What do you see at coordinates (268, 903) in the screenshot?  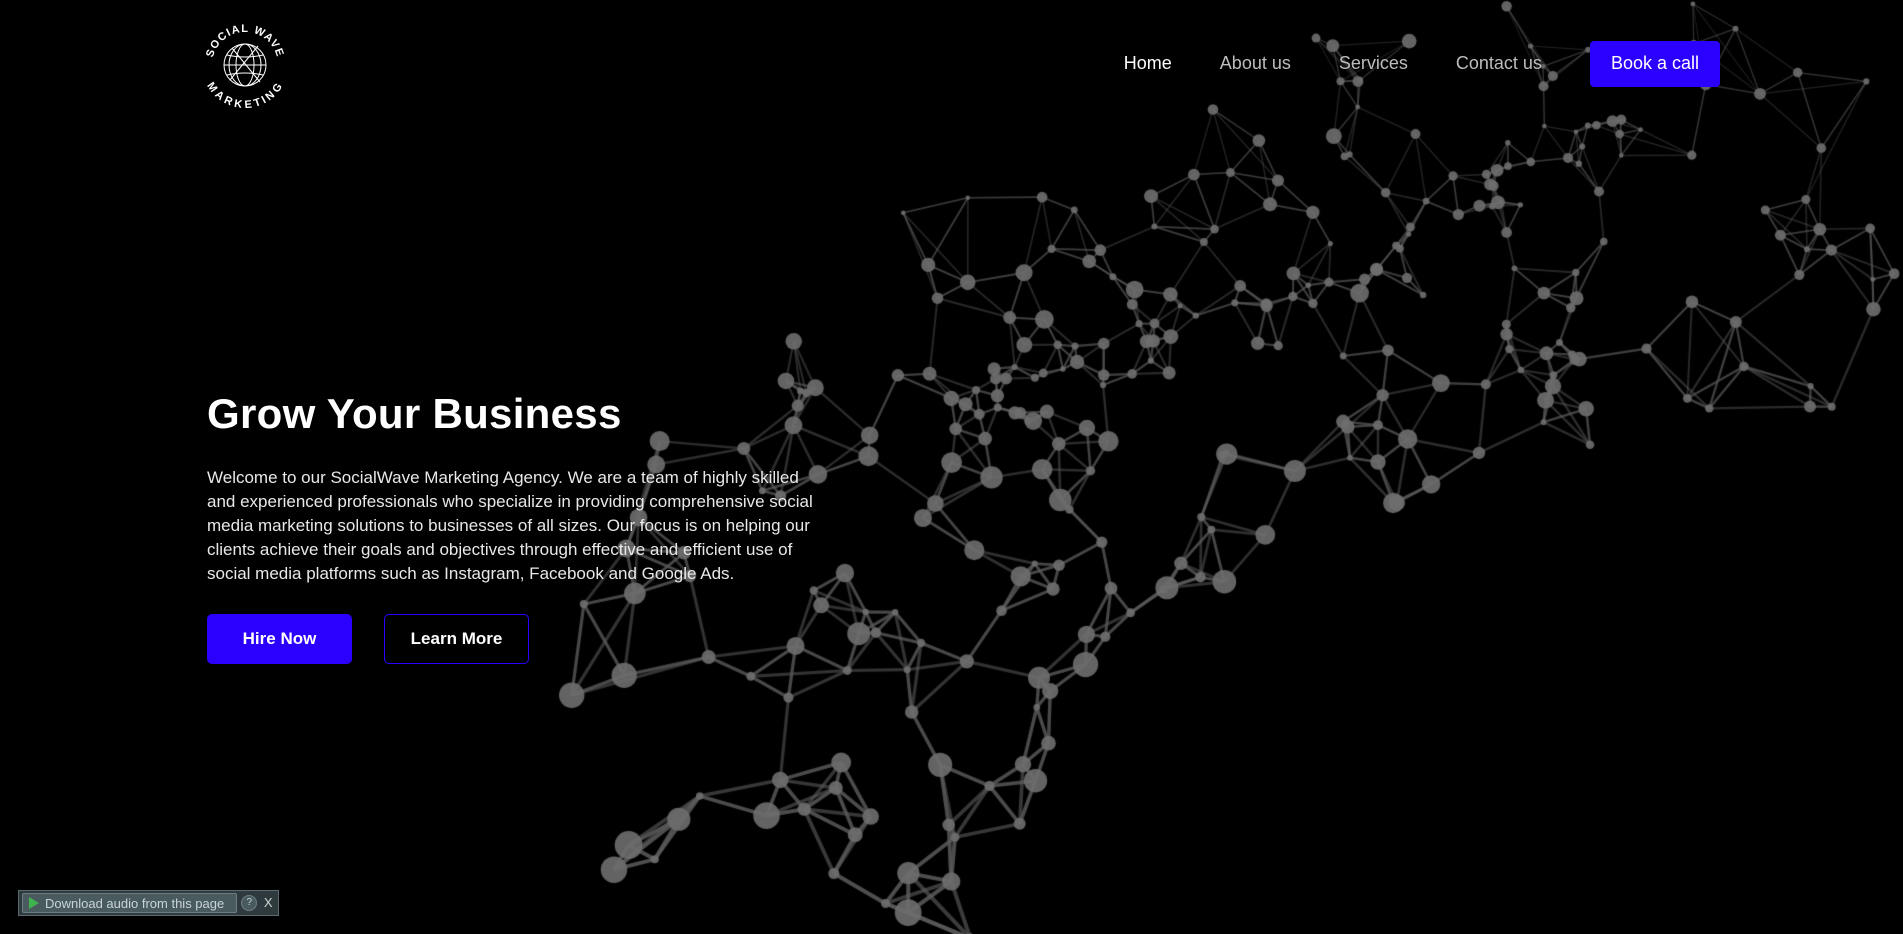 I see `close-icon: X` at bounding box center [268, 903].